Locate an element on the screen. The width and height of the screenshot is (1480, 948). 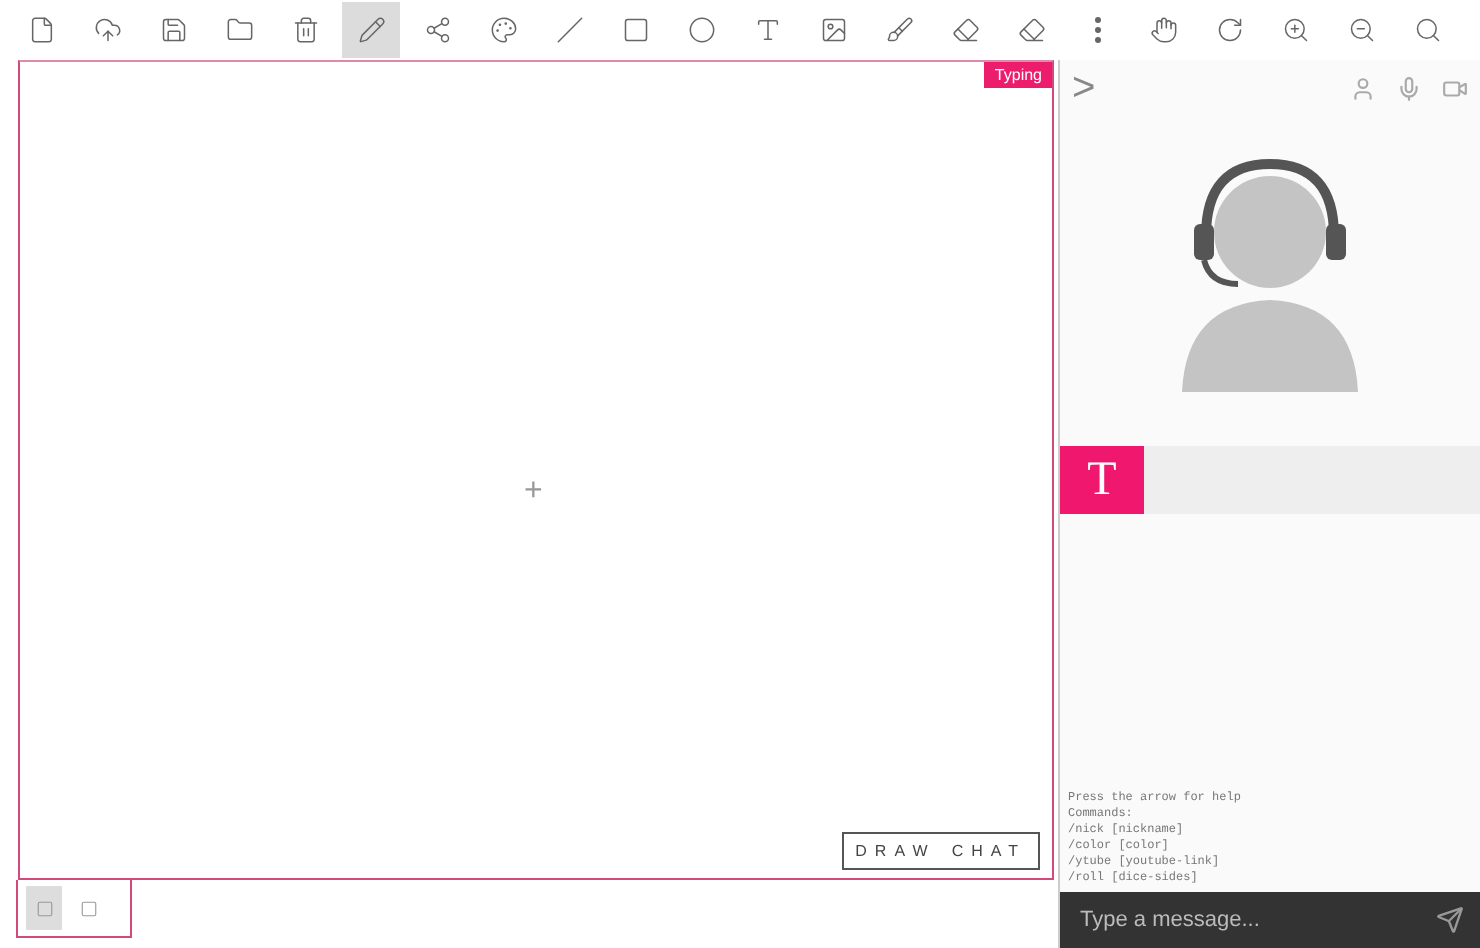
crosshair: + is located at coordinates (533, 492).